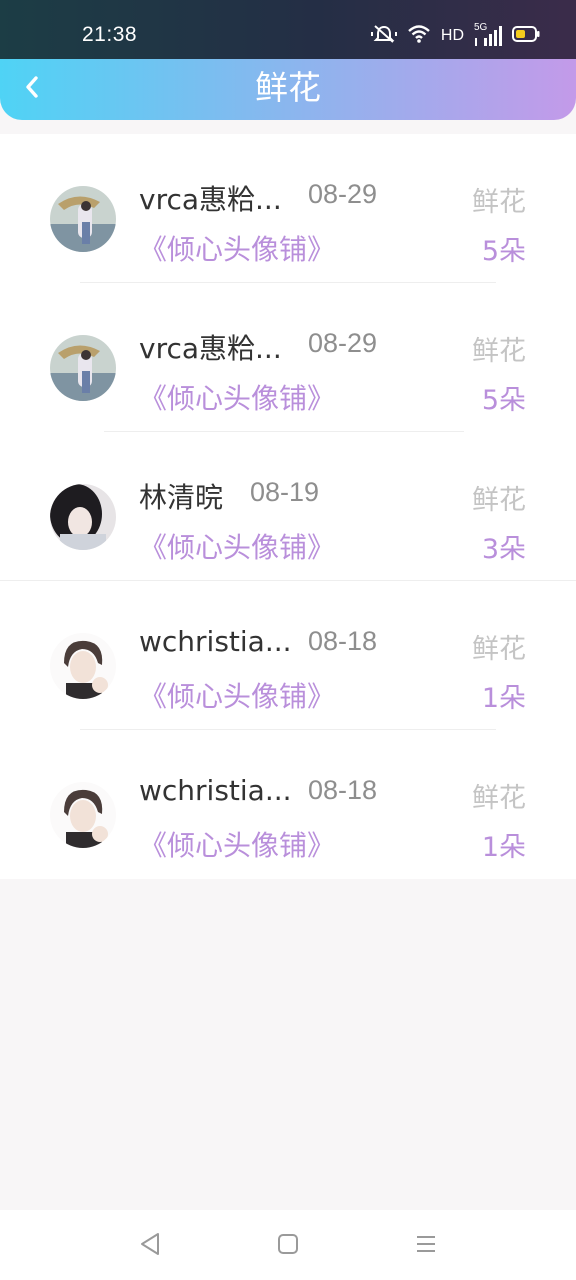  What do you see at coordinates (452, 35) in the screenshot?
I see `network-label: HD` at bounding box center [452, 35].